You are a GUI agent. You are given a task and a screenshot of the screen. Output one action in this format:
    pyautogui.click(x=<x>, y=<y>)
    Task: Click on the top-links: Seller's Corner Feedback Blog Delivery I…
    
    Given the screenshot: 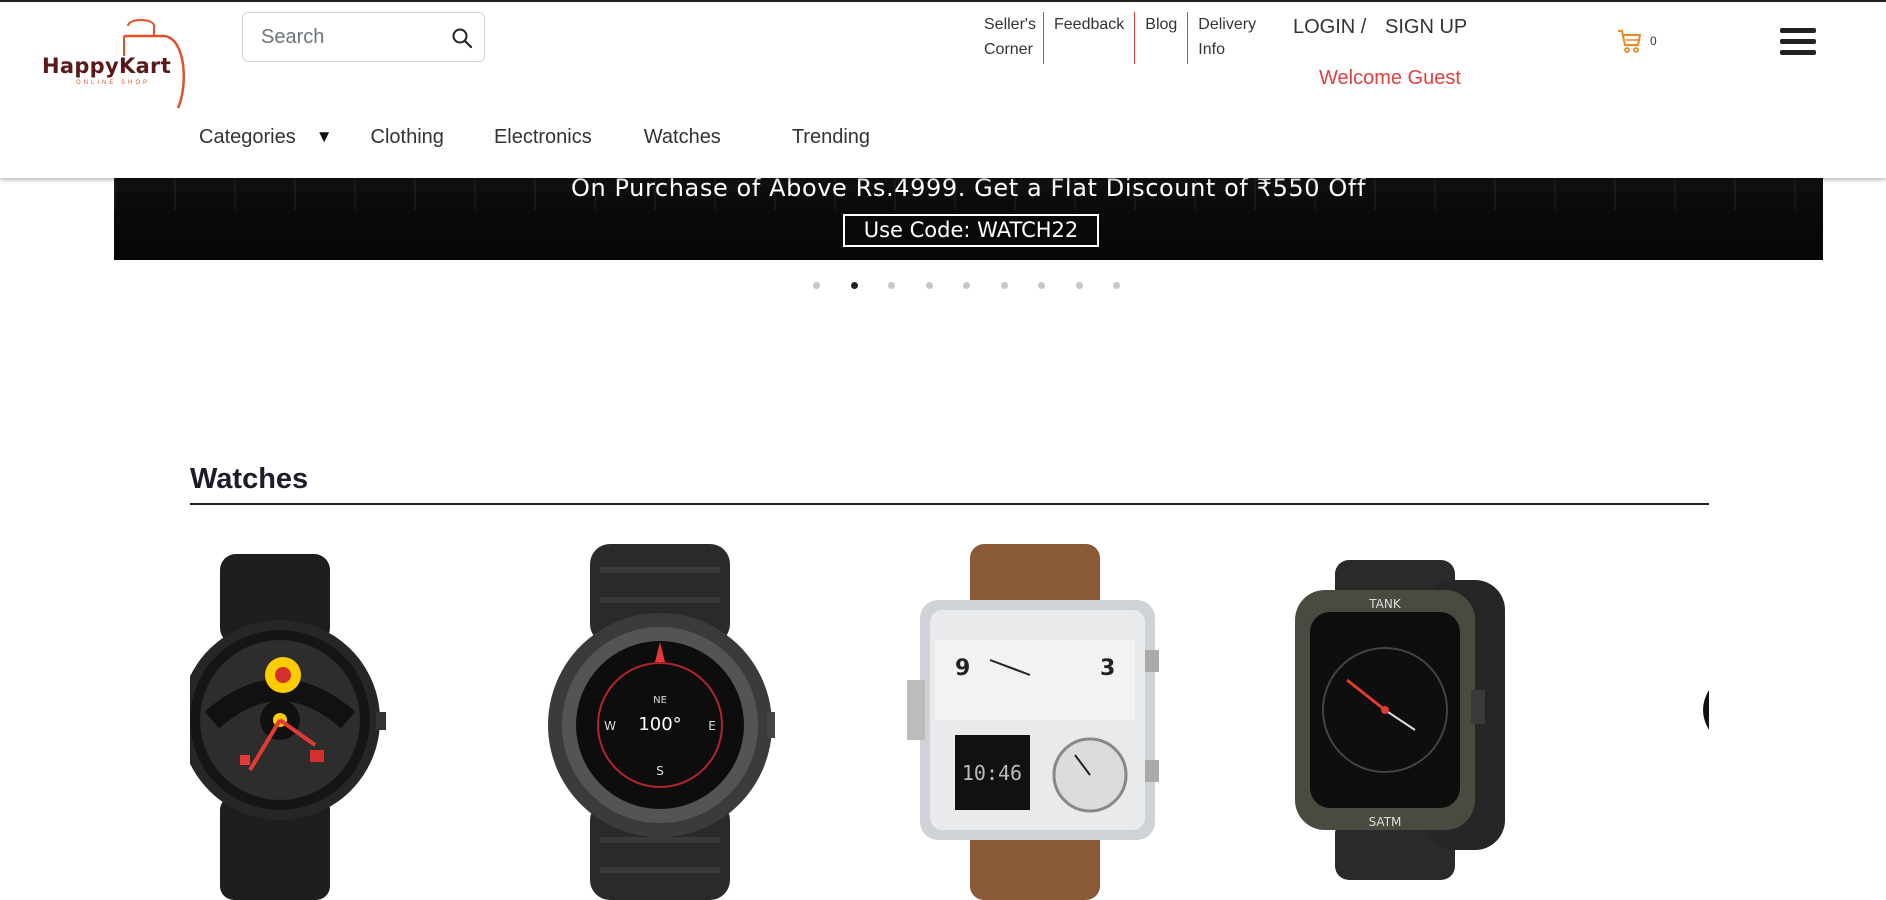 What is the action you would take?
    pyautogui.click(x=1120, y=38)
    